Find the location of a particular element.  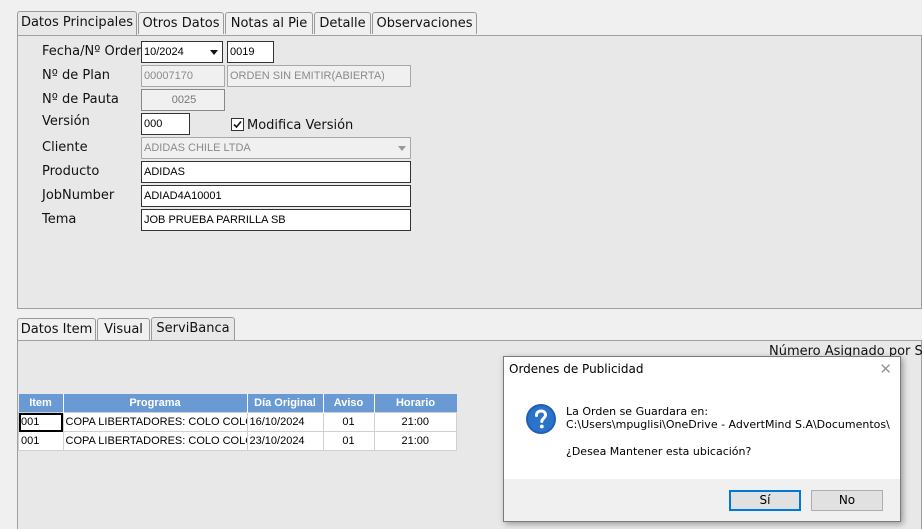

producto-value: ADIDAS is located at coordinates (164, 172).